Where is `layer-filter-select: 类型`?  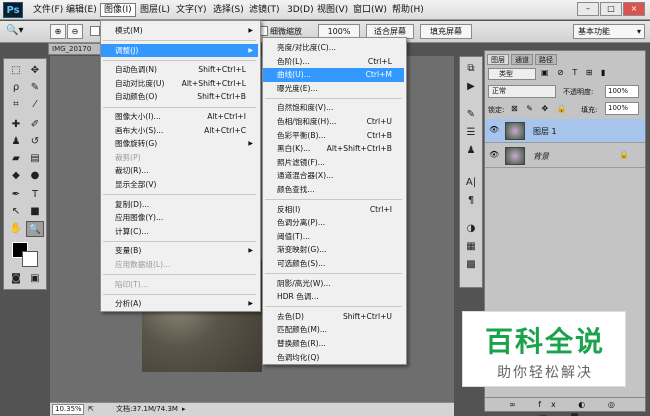 layer-filter-select: 类型 is located at coordinates (512, 74).